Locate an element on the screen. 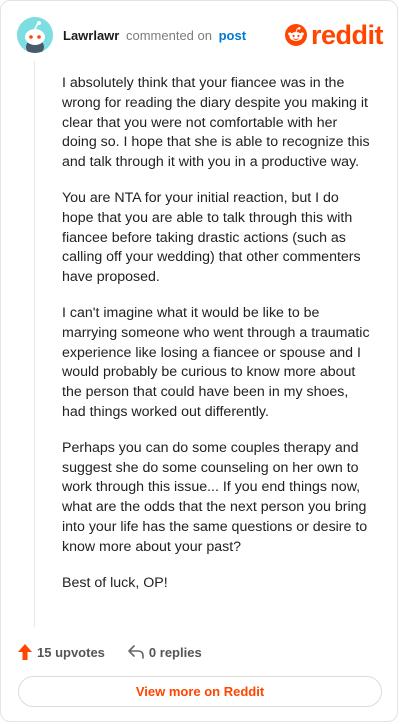  username-link: Lawrlawr is located at coordinates (91, 35).